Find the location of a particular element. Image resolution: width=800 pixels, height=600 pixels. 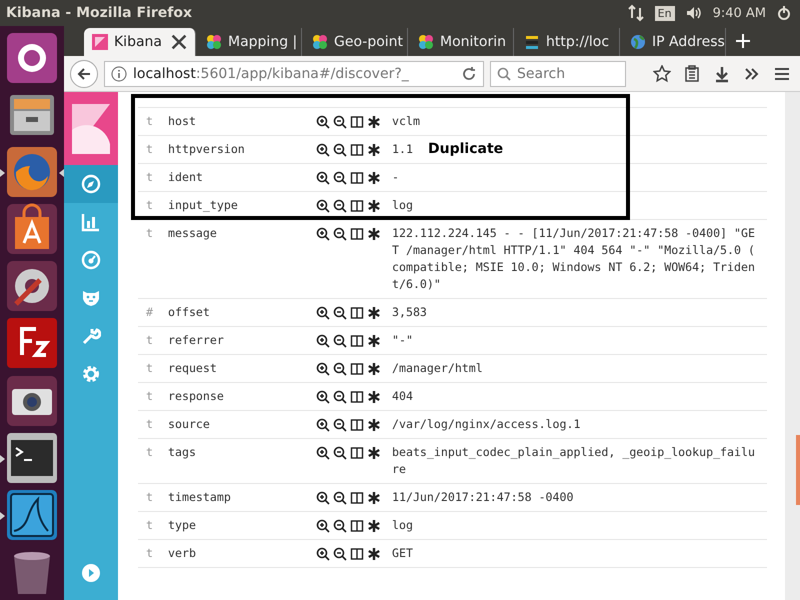

filezilla-icon is located at coordinates (32, 343).